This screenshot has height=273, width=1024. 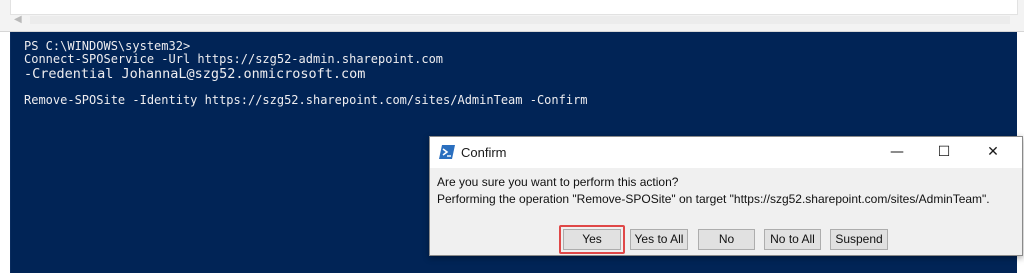 What do you see at coordinates (944, 152) in the screenshot?
I see `maximize-button: ☐` at bounding box center [944, 152].